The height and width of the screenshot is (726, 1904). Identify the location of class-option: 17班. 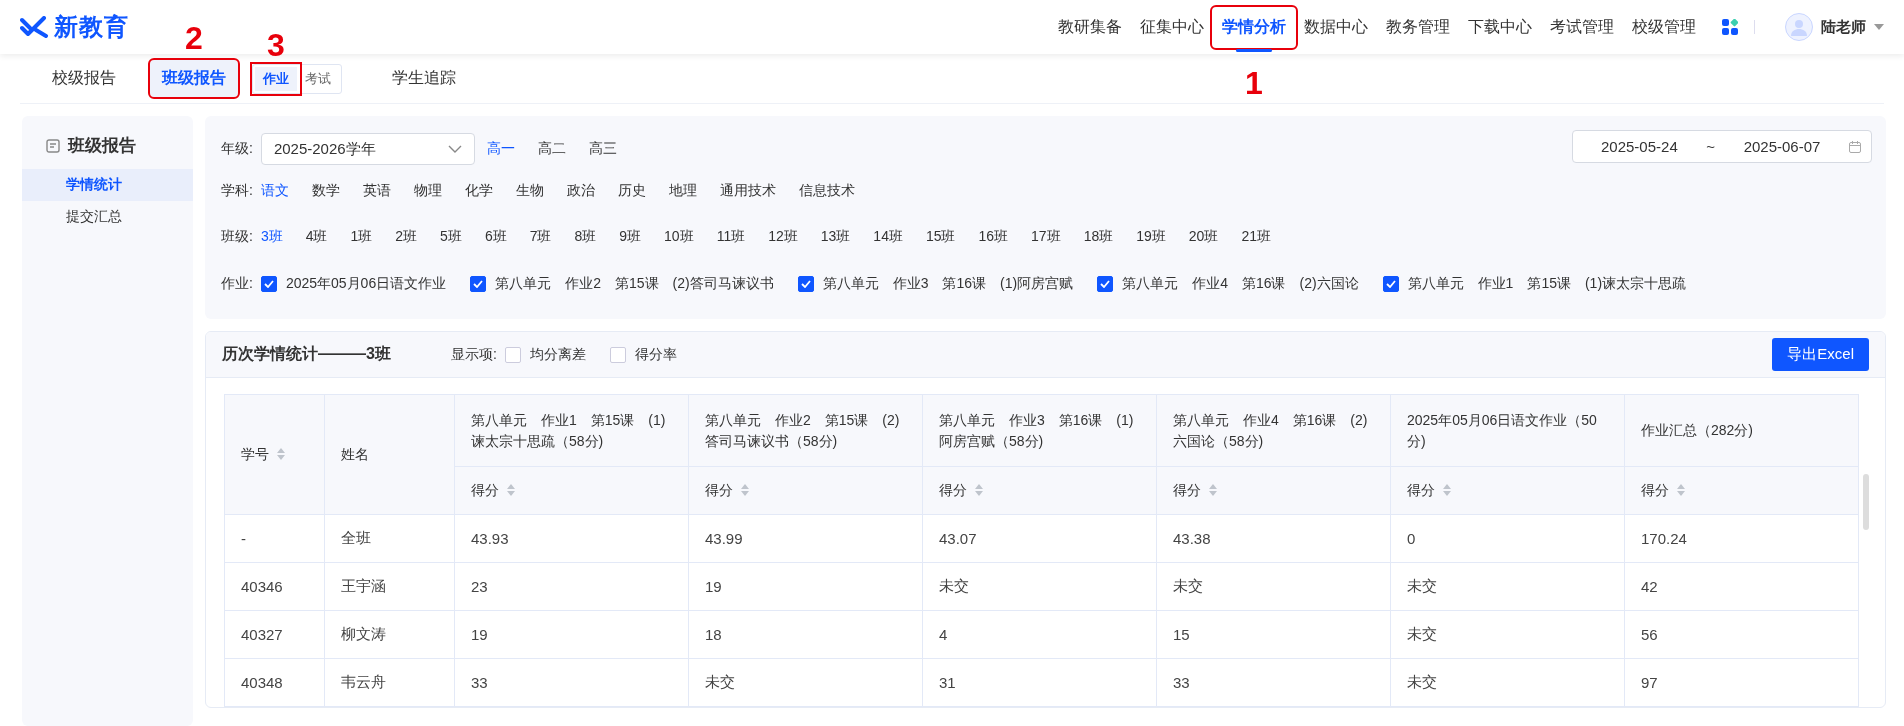
(1046, 237).